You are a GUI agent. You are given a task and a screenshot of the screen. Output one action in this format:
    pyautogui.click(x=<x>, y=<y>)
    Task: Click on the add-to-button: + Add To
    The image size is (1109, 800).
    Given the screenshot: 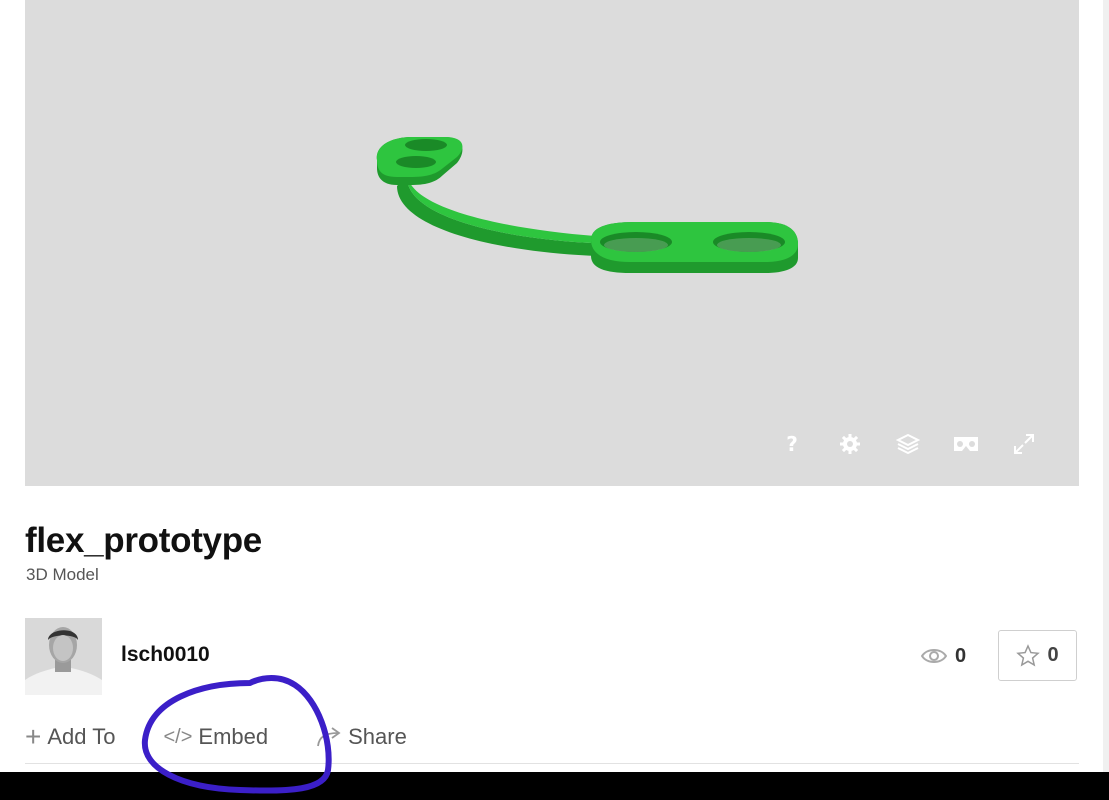 What is the action you would take?
    pyautogui.click(x=70, y=737)
    